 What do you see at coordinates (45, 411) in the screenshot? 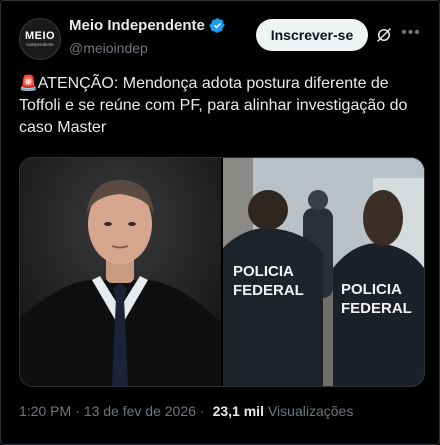
I see `tweet-time: 1:20 PM` at bounding box center [45, 411].